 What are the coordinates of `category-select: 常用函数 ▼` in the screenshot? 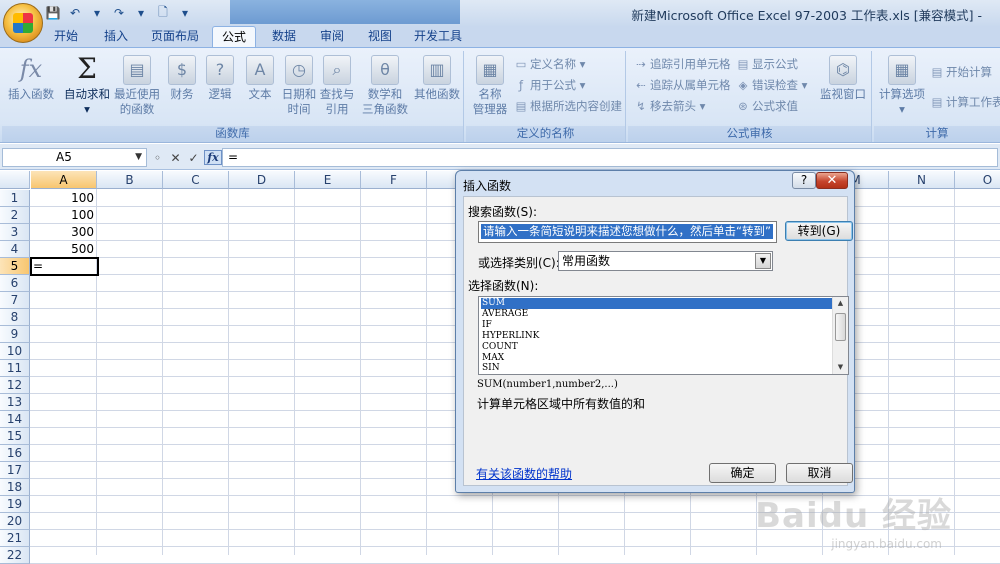 It's located at (665, 261).